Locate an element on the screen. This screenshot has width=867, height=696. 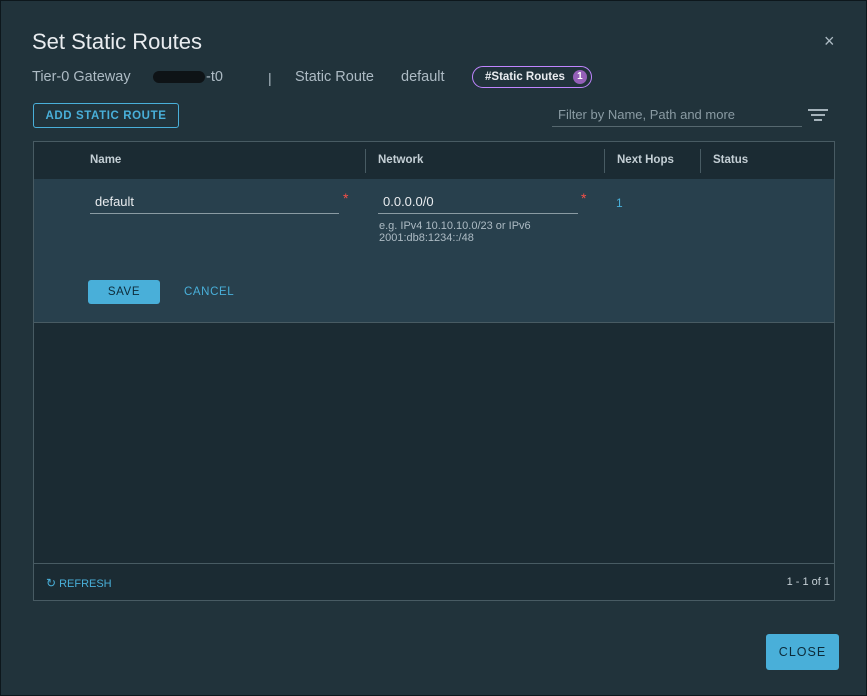
refresh-label: REFRESH is located at coordinates (85, 584).